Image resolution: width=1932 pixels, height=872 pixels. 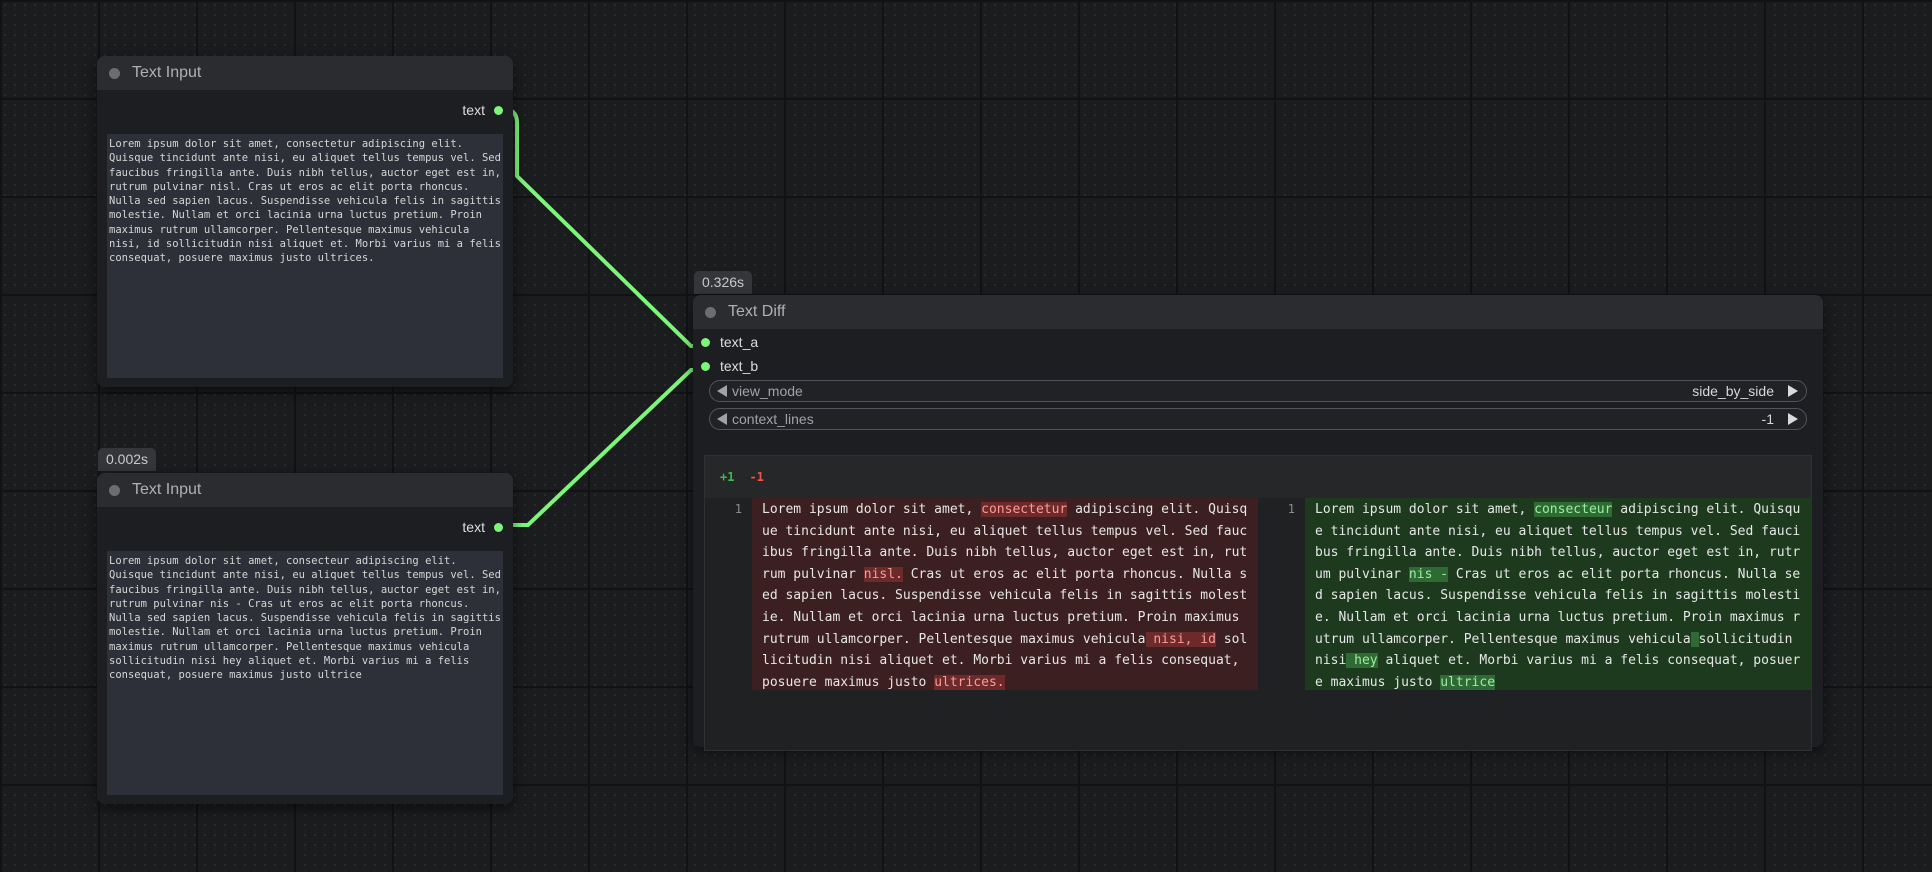 What do you see at coordinates (727, 477) in the screenshot?
I see `added-count: +1` at bounding box center [727, 477].